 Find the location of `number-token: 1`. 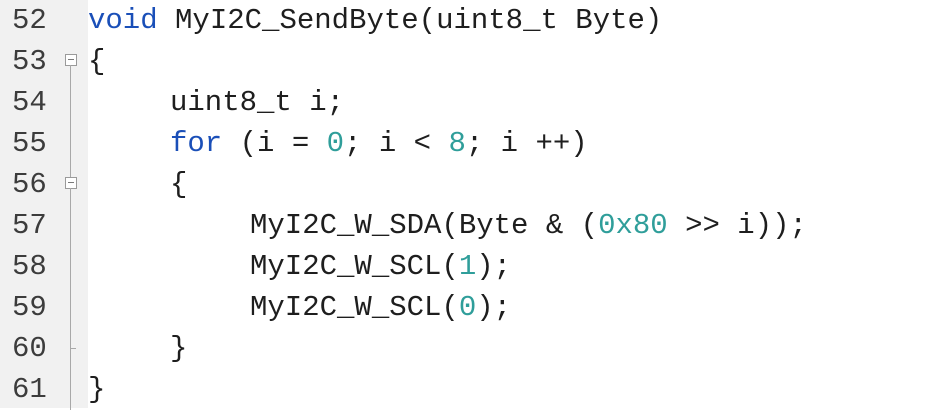

number-token: 1 is located at coordinates (467, 266).